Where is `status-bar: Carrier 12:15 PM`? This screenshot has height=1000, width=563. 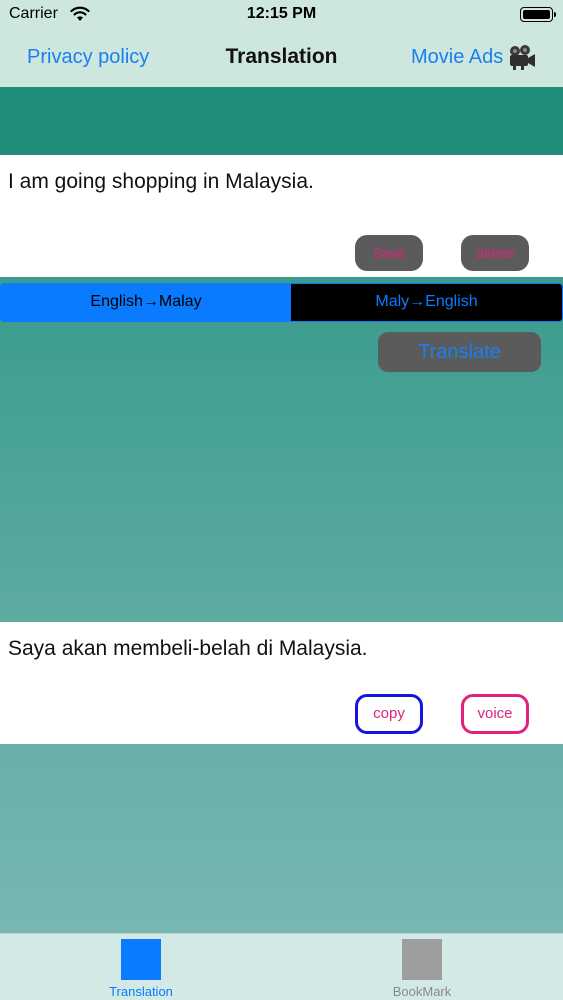 status-bar: Carrier 12:15 PM is located at coordinates (281, 15).